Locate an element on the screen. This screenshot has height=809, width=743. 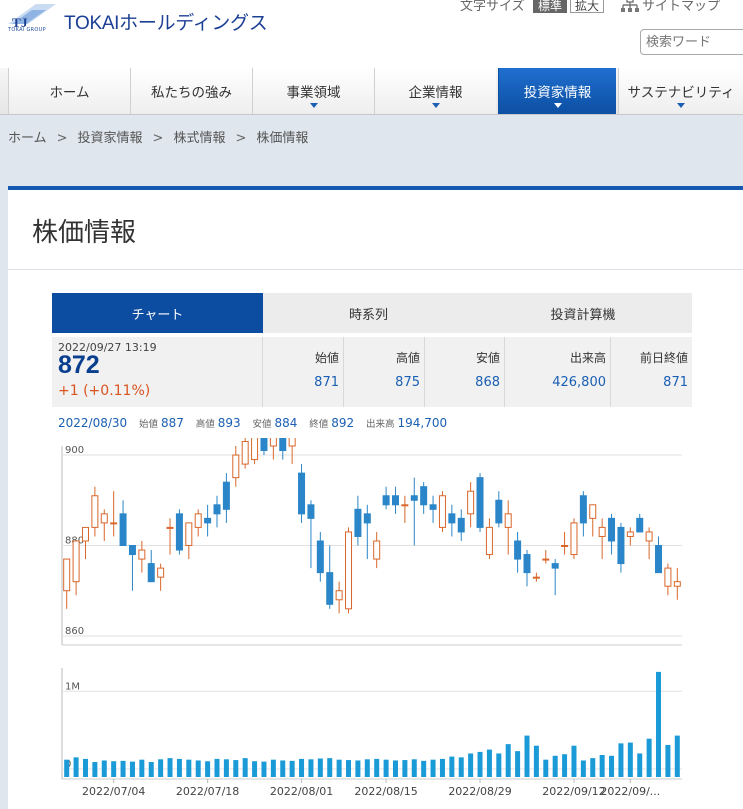
ohlc-open-value: 887 is located at coordinates (172, 423).